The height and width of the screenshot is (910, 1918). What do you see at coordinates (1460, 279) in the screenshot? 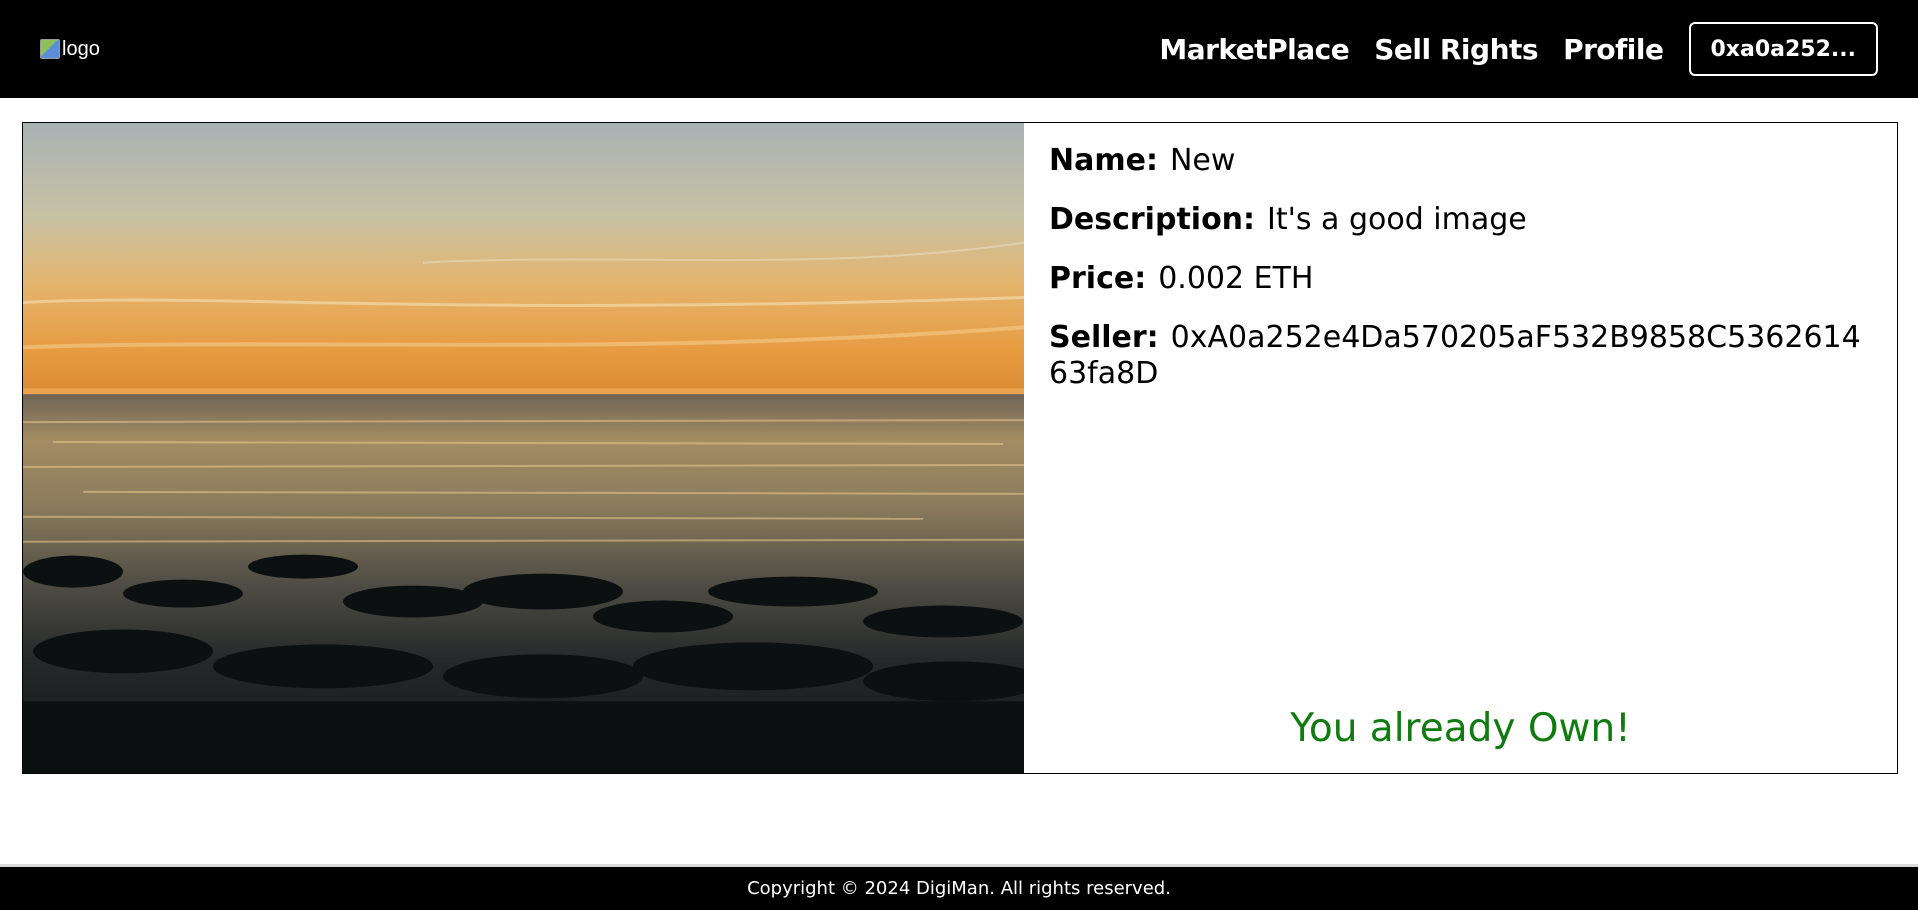
I see `price-row: Price: 0.002 ETH` at bounding box center [1460, 279].